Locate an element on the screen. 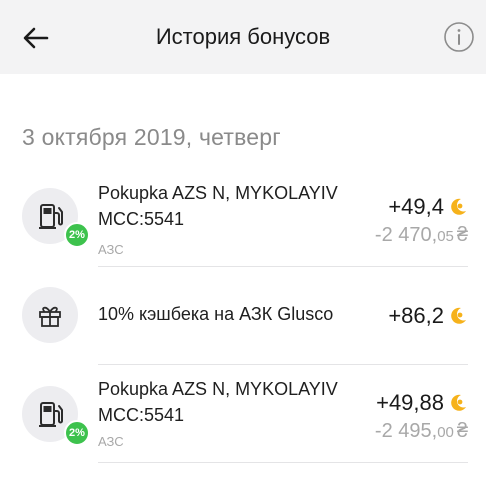 The width and height of the screenshot is (486, 499). info-icon is located at coordinates (459, 37).